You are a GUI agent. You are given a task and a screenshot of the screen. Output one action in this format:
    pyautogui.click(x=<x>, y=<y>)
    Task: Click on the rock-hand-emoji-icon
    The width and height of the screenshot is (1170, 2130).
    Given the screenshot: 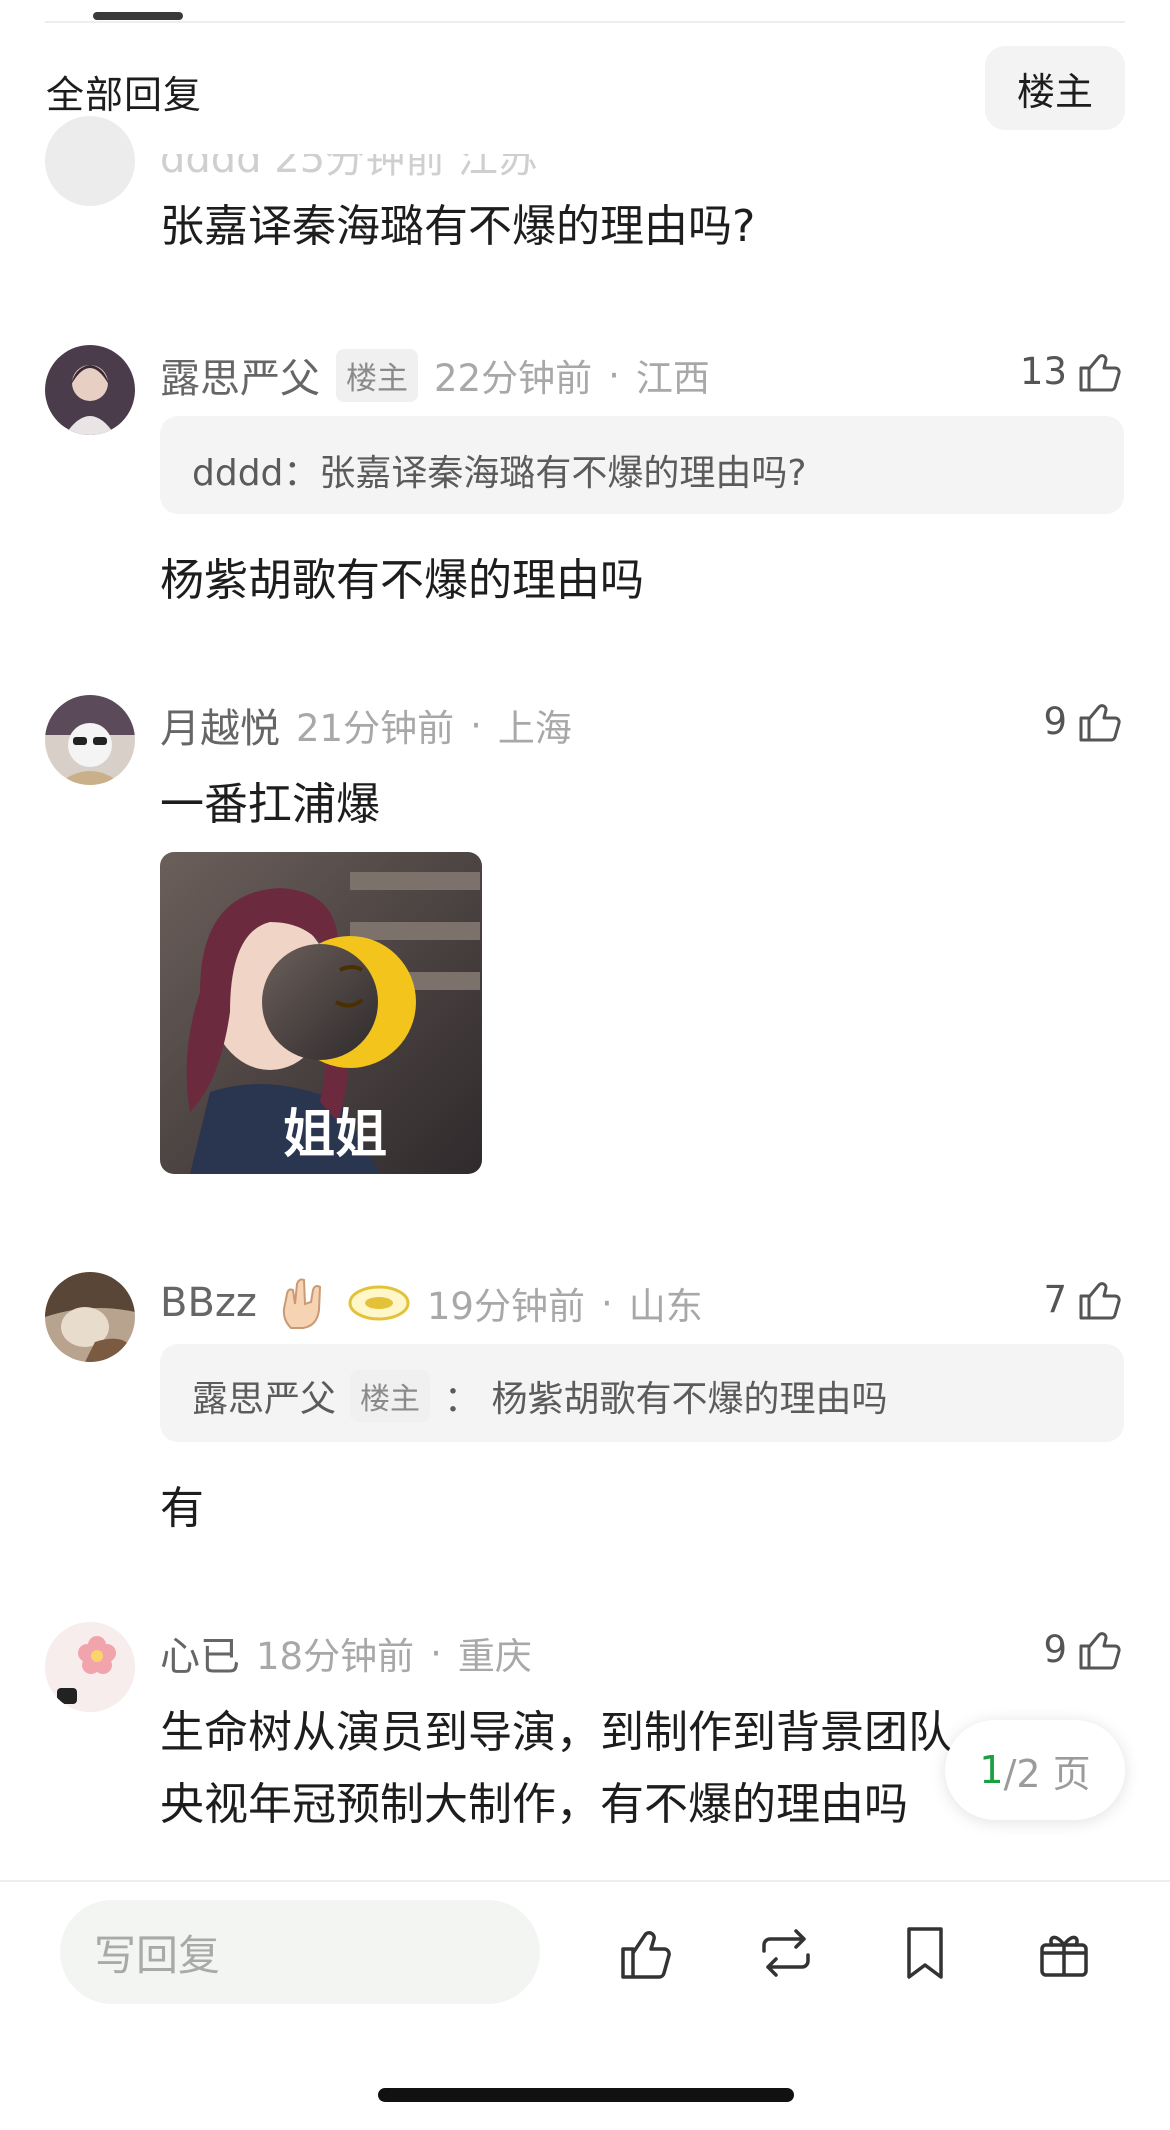 What is the action you would take?
    pyautogui.click(x=301, y=1303)
    